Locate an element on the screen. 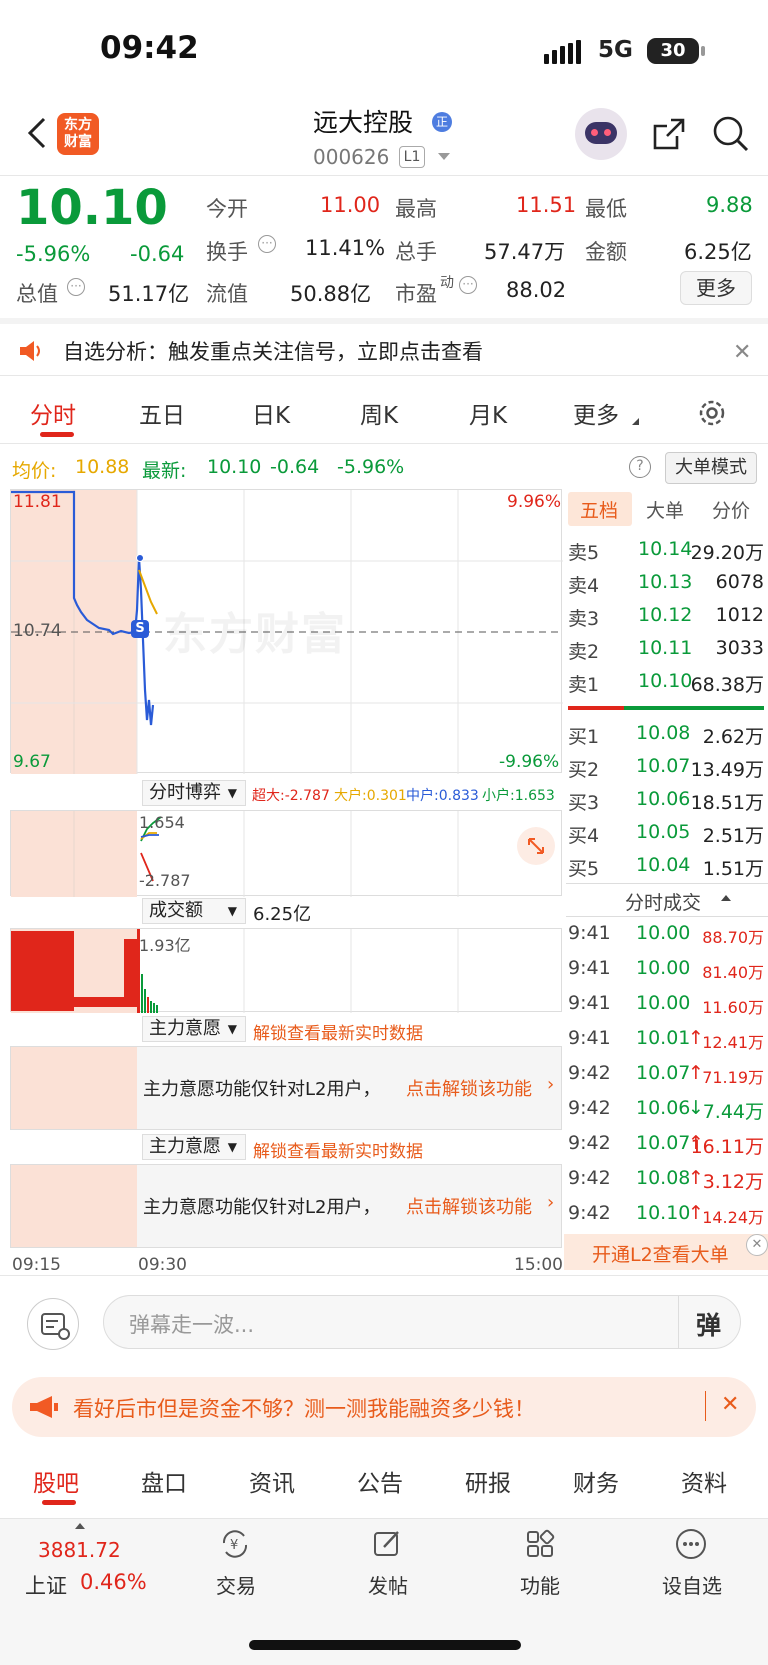 Image resolution: width=768 pixels, height=1665 pixels. trade-vol: 88.70万 is located at coordinates (733, 937).